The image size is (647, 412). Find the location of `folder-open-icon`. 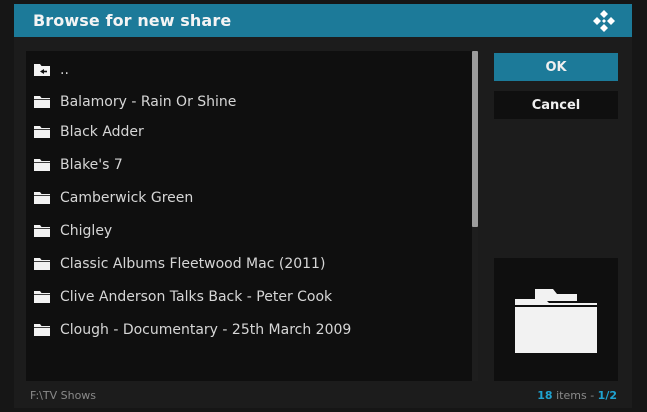

folder-open-icon is located at coordinates (556, 320).